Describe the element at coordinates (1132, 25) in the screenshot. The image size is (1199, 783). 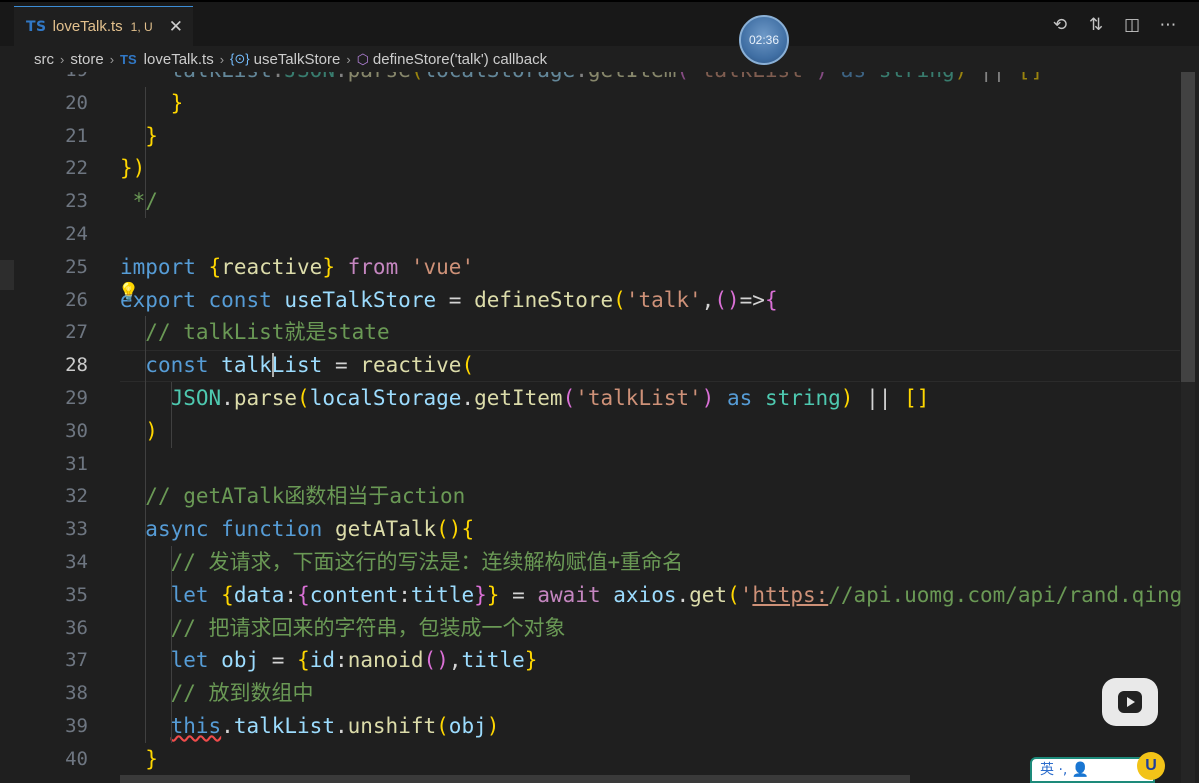
I see `split-editor-icon: ◫` at that location.